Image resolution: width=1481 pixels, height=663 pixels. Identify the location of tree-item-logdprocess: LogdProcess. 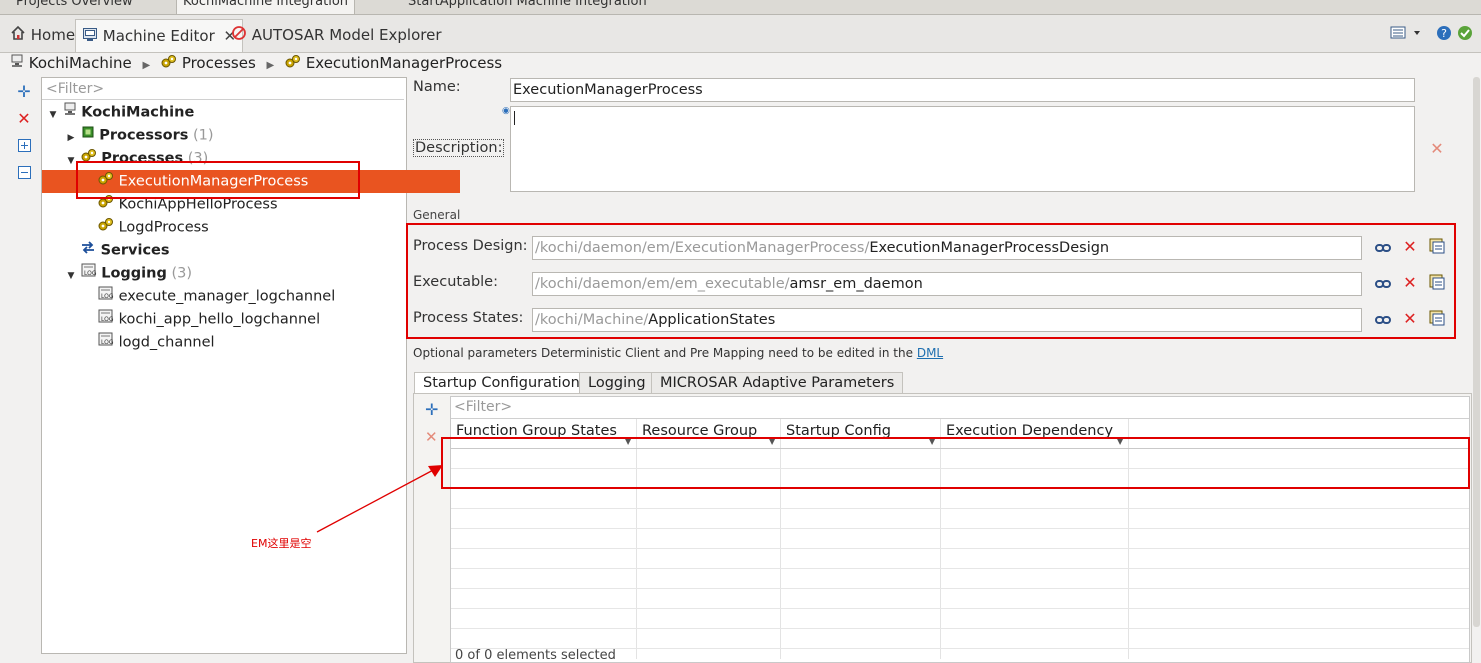
(251, 227).